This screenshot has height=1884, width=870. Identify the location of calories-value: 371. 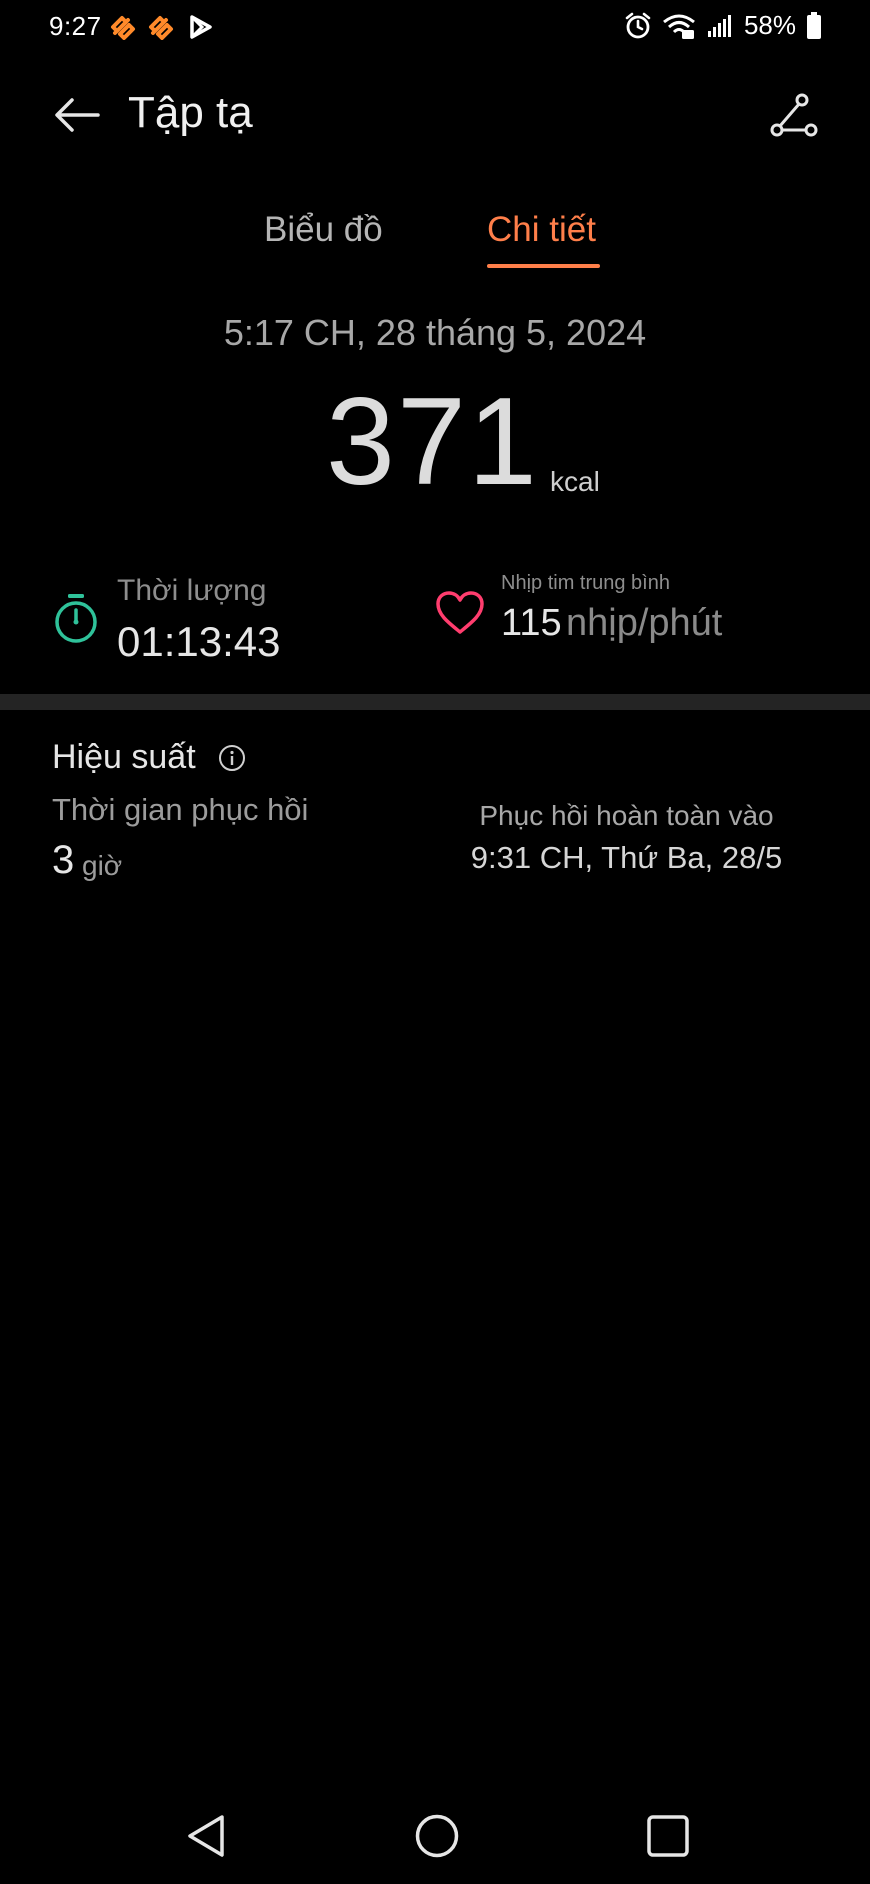
(432, 442).